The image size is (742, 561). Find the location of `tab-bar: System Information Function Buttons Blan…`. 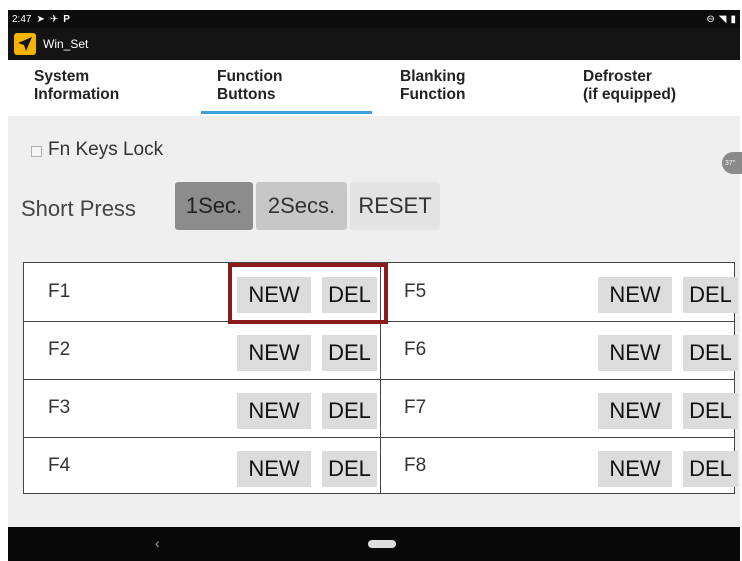

tab-bar: System Information Function Buttons Blan… is located at coordinates (374, 88).